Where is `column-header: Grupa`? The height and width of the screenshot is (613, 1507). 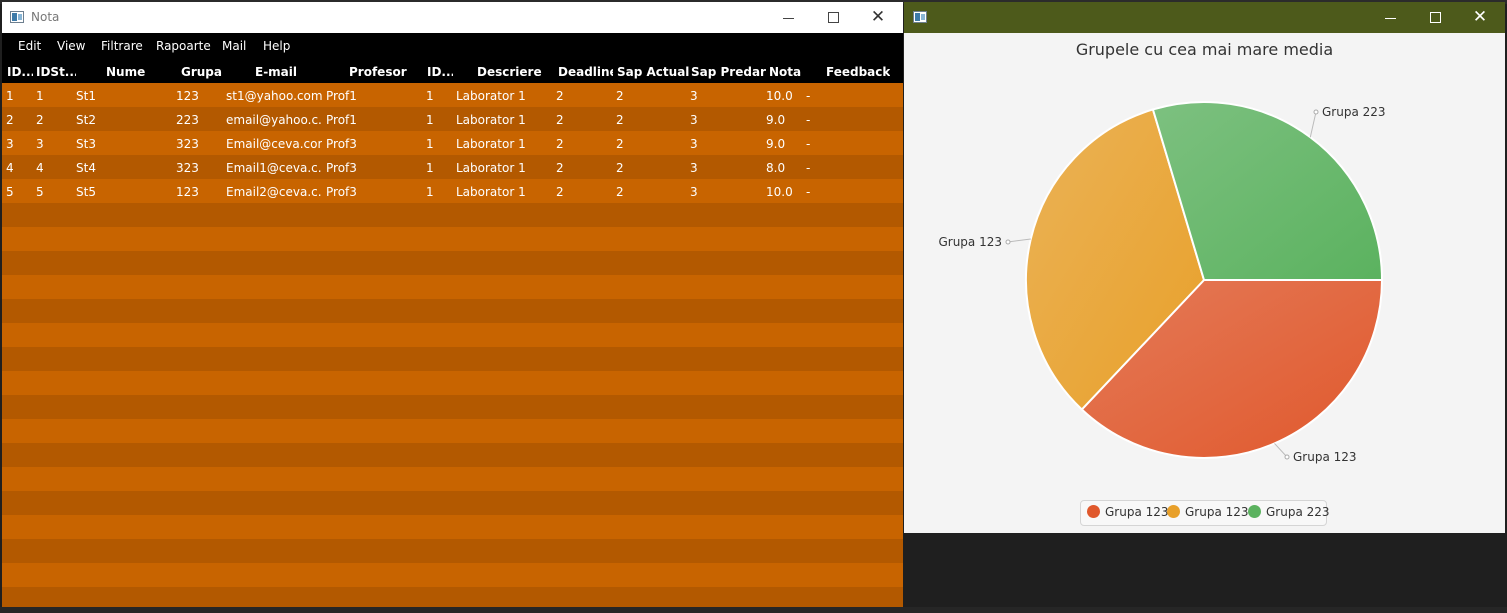 column-header: Grupa is located at coordinates (201, 72).